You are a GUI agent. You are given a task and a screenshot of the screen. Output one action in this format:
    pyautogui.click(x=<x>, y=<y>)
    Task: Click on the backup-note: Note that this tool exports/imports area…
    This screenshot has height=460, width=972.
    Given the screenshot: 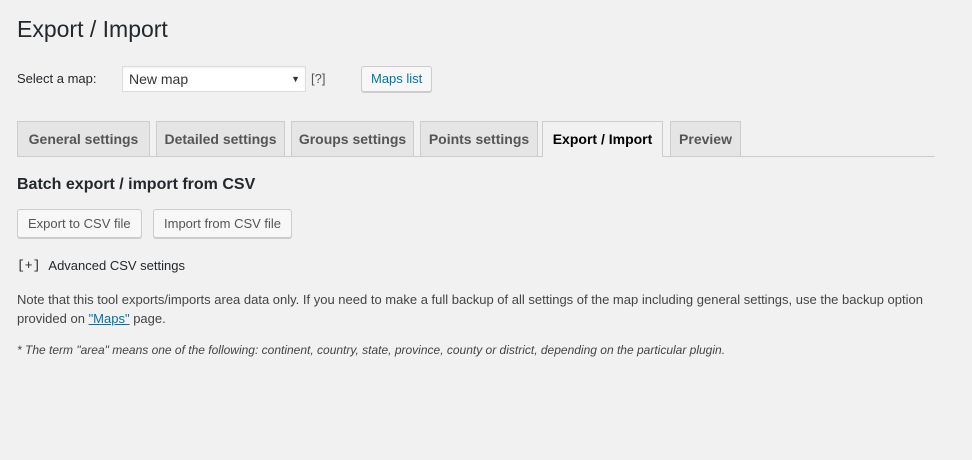 What is the action you would take?
    pyautogui.click(x=482, y=309)
    